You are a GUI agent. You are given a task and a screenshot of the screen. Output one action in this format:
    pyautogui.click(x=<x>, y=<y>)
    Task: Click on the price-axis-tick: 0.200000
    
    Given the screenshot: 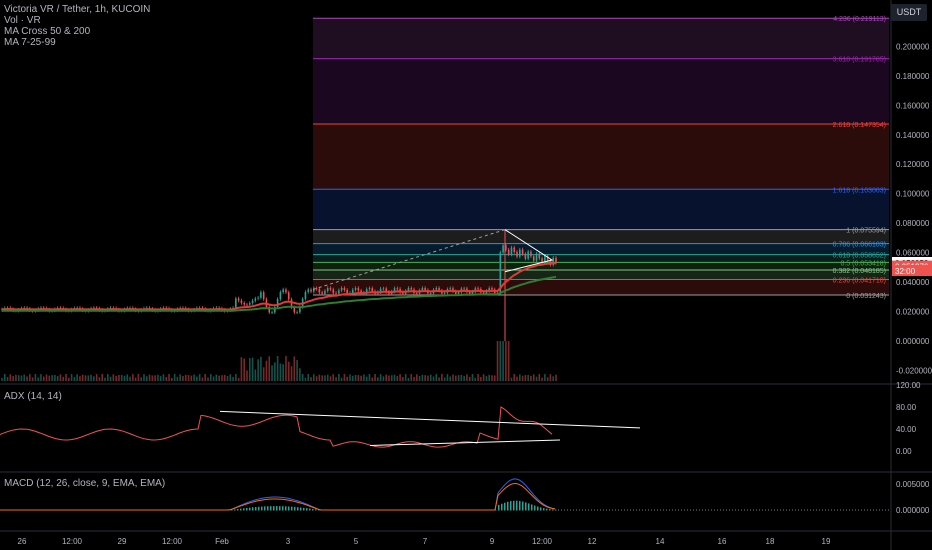 What is the action you would take?
    pyautogui.click(x=913, y=46)
    